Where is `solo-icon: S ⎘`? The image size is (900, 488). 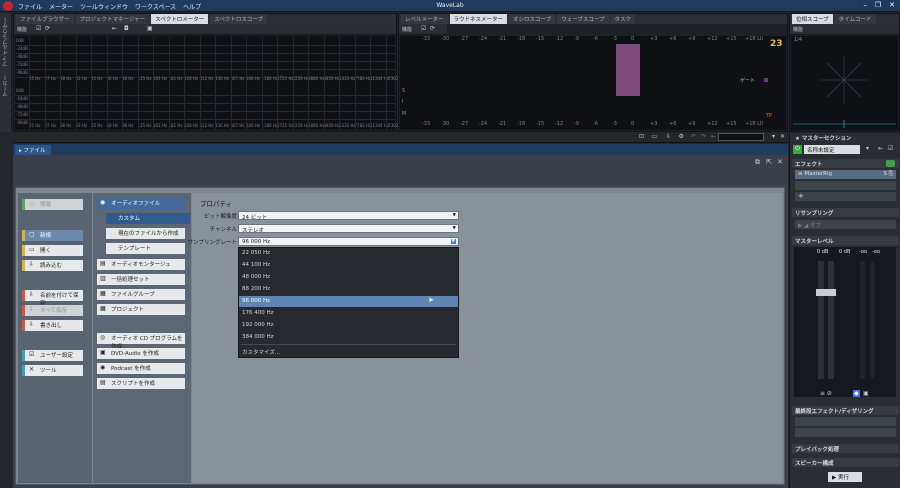
solo-icon: S ⎘ is located at coordinates (888, 174).